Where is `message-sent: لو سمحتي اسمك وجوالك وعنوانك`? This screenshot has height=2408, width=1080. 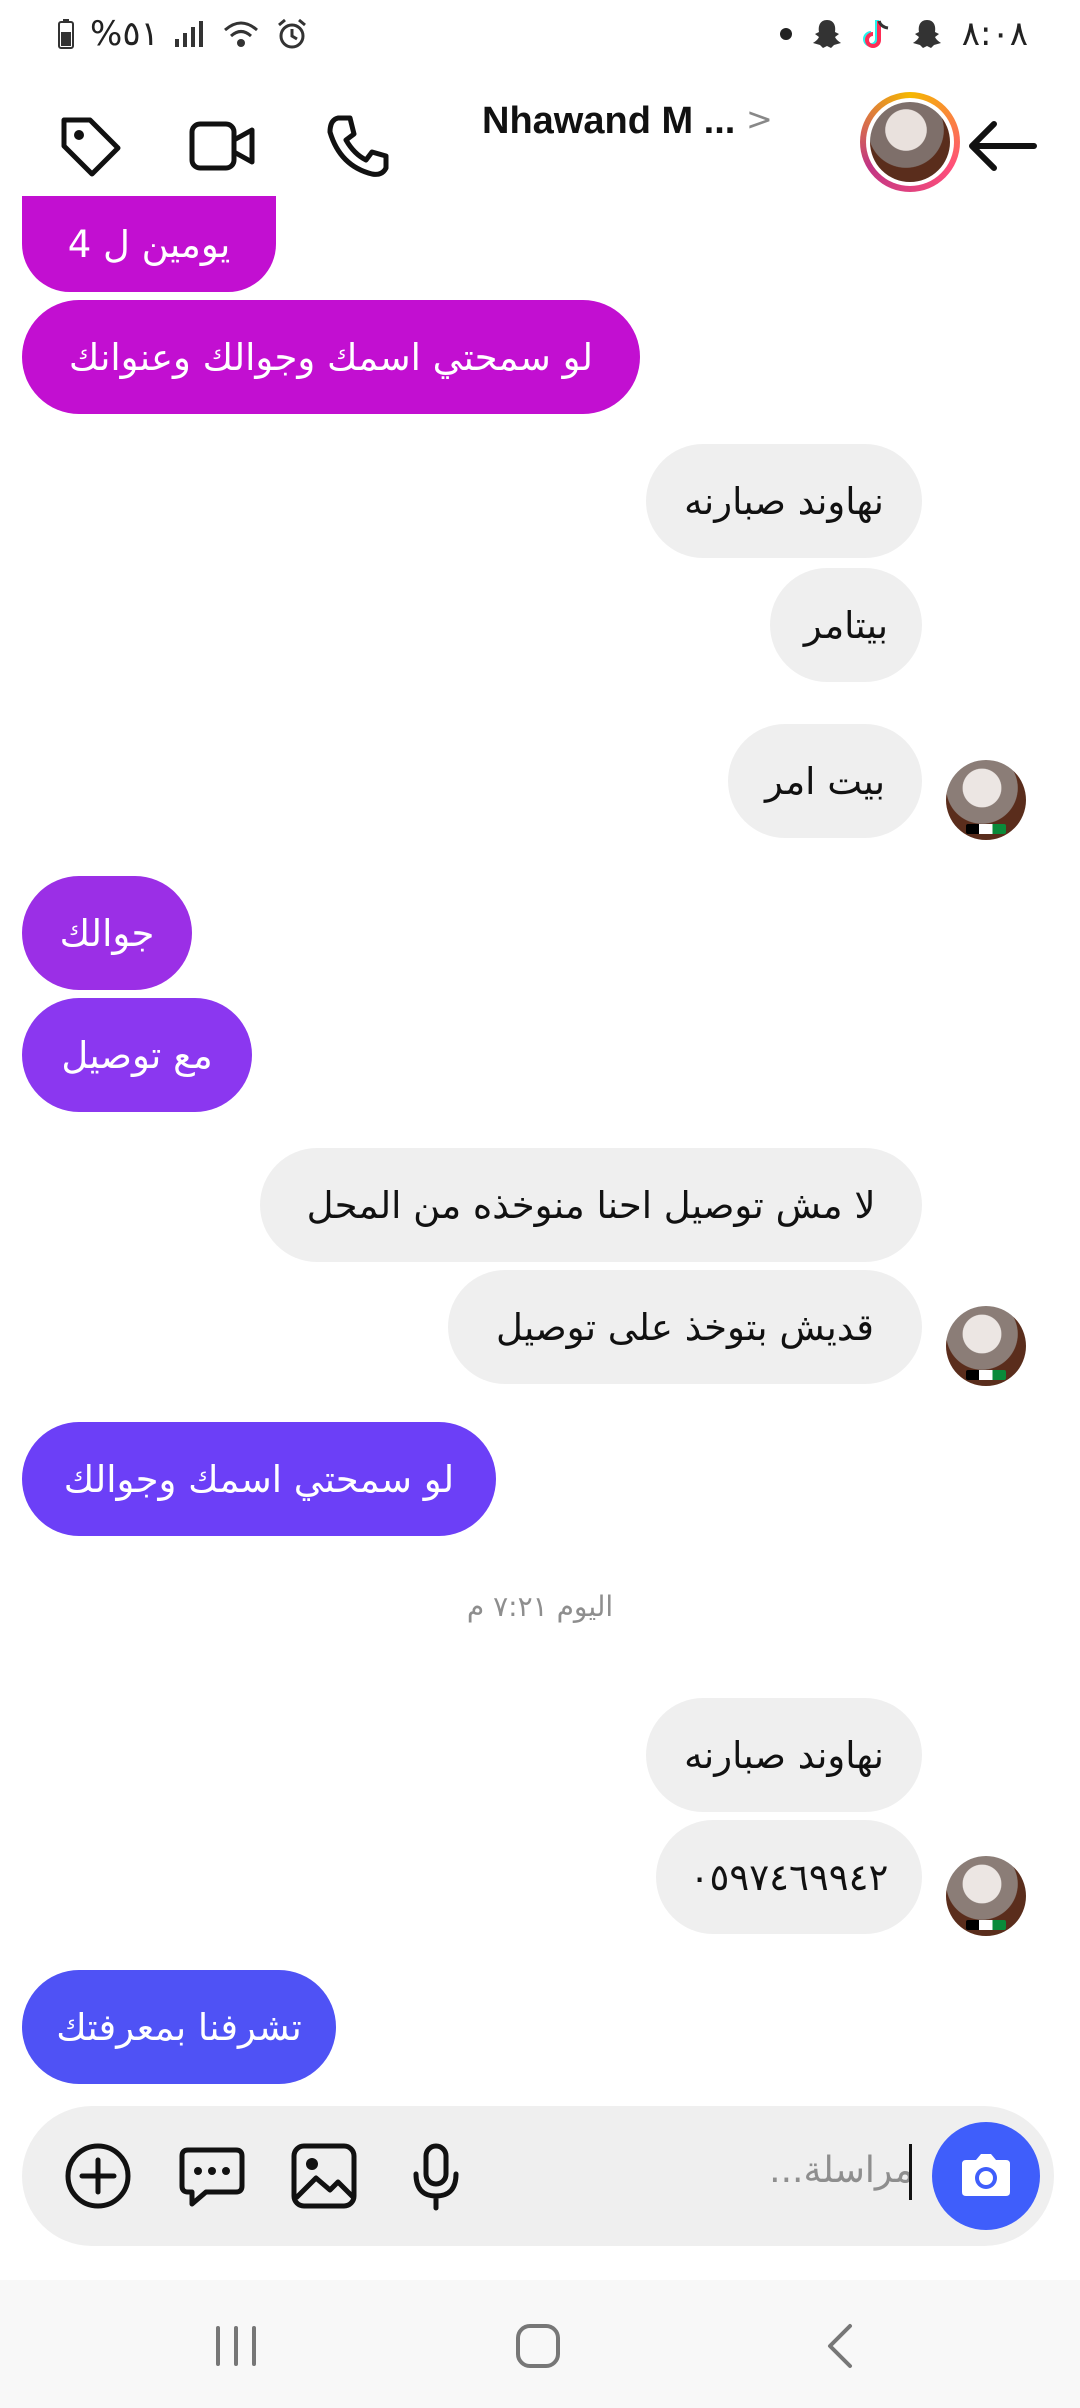 message-sent: لو سمحتي اسمك وجوالك وعنوانك is located at coordinates (331, 357).